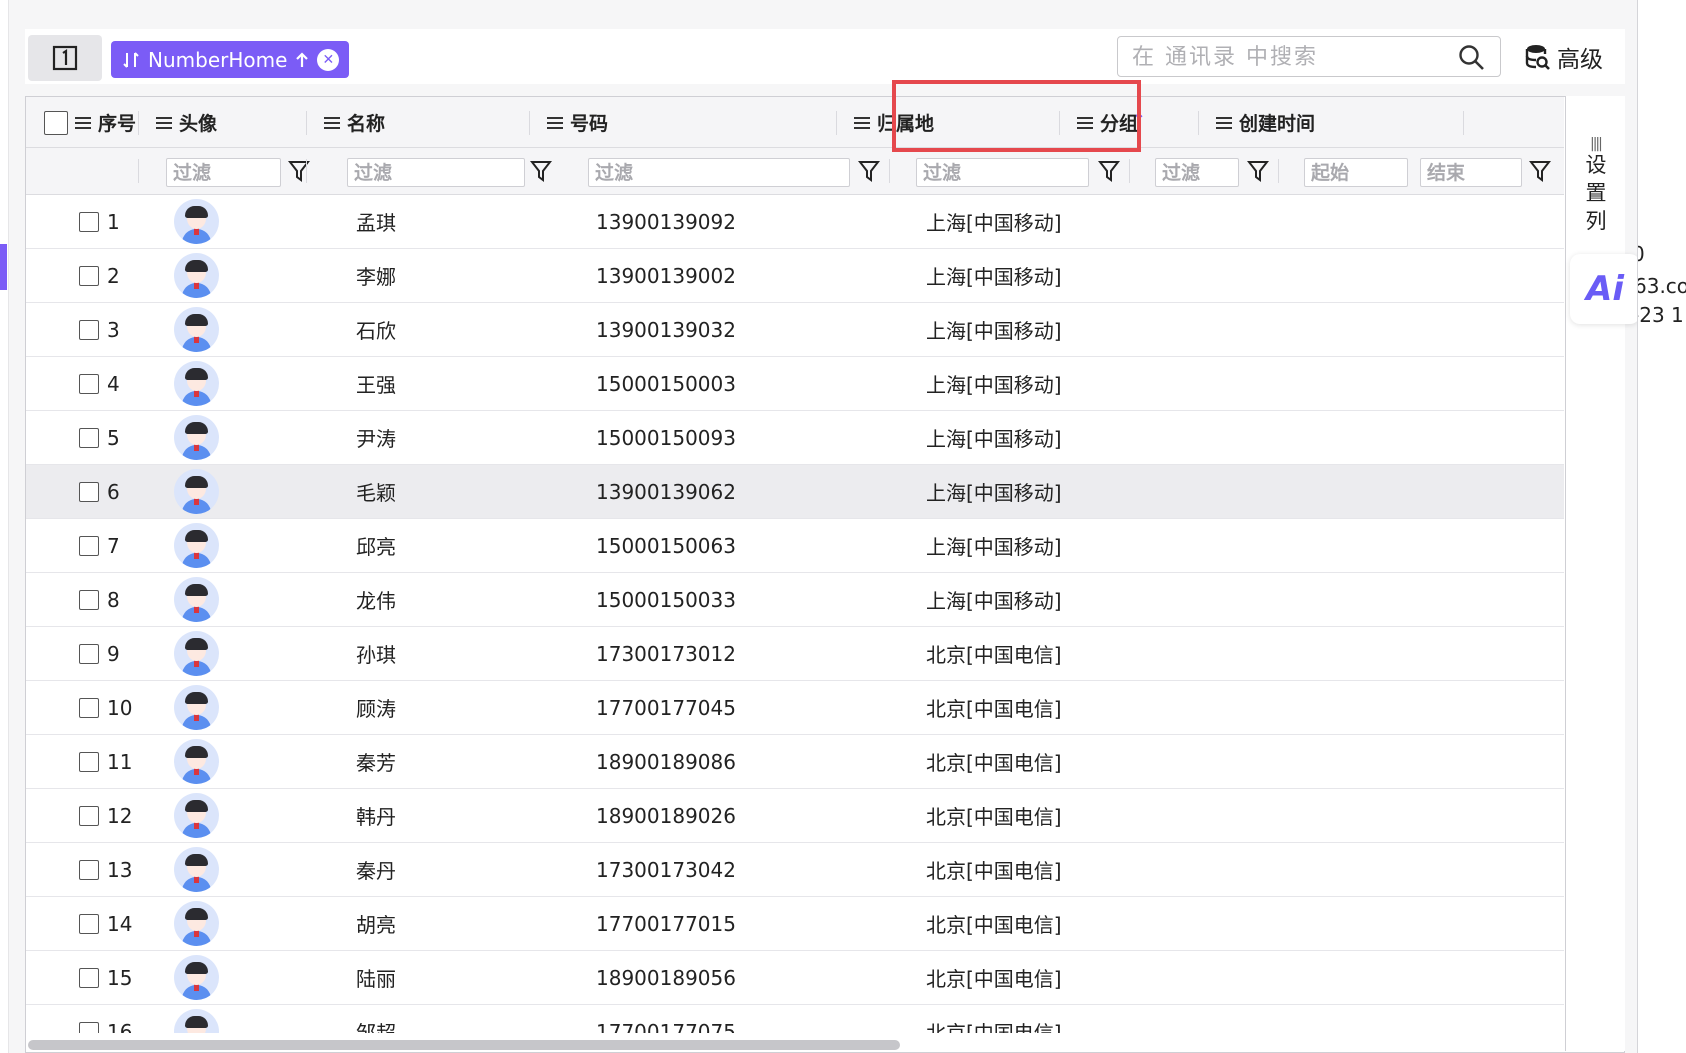  I want to click on horizontal-scrollbar, so click(464, 1045).